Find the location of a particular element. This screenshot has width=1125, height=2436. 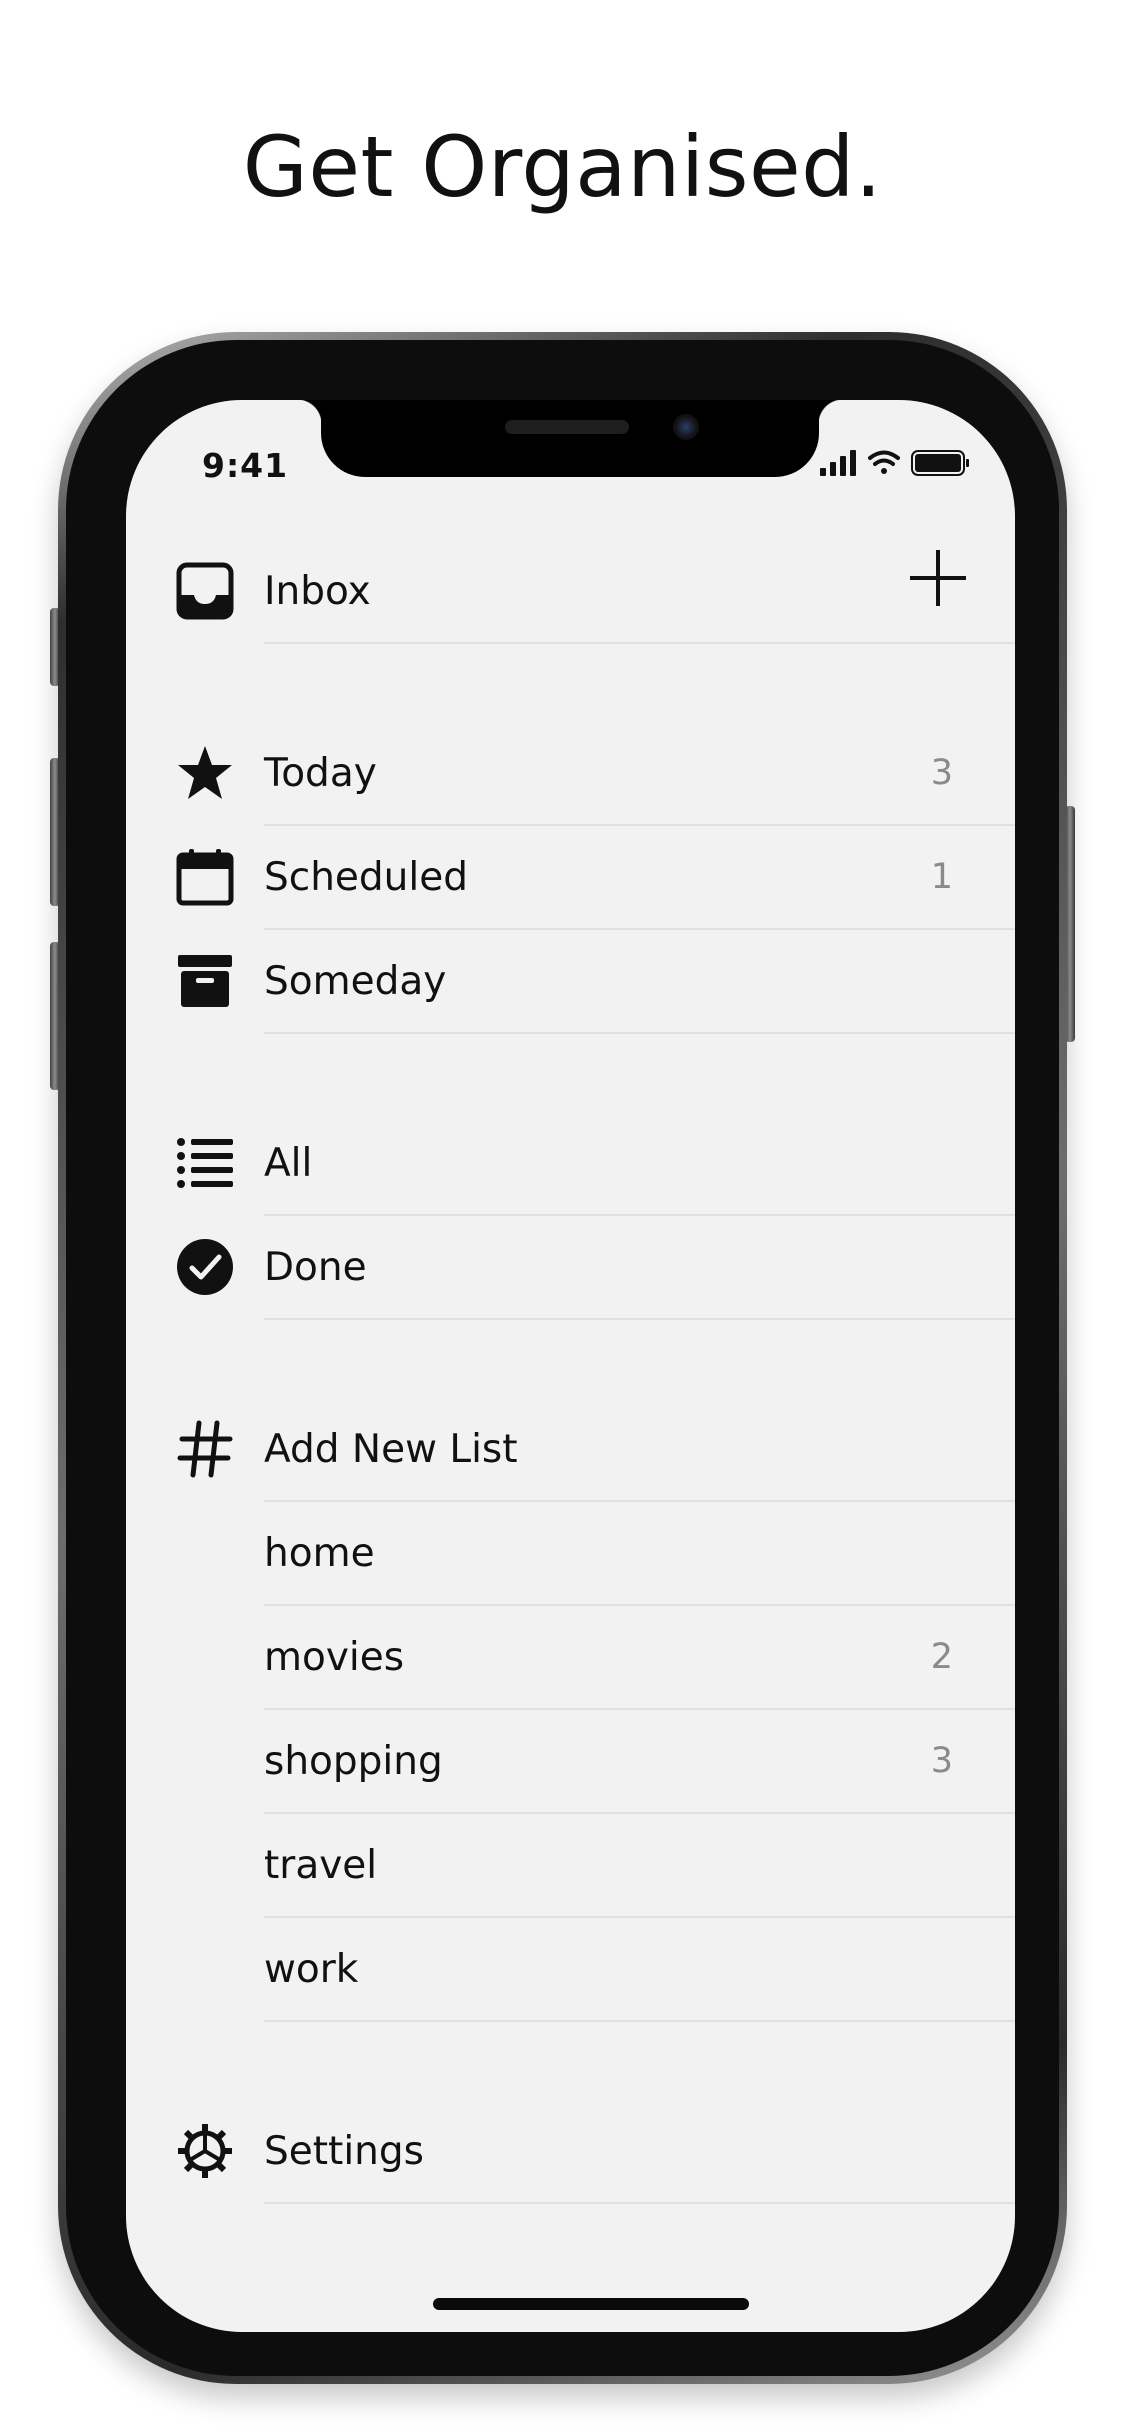

sidebar-item-label: Today is located at coordinates (320, 773).